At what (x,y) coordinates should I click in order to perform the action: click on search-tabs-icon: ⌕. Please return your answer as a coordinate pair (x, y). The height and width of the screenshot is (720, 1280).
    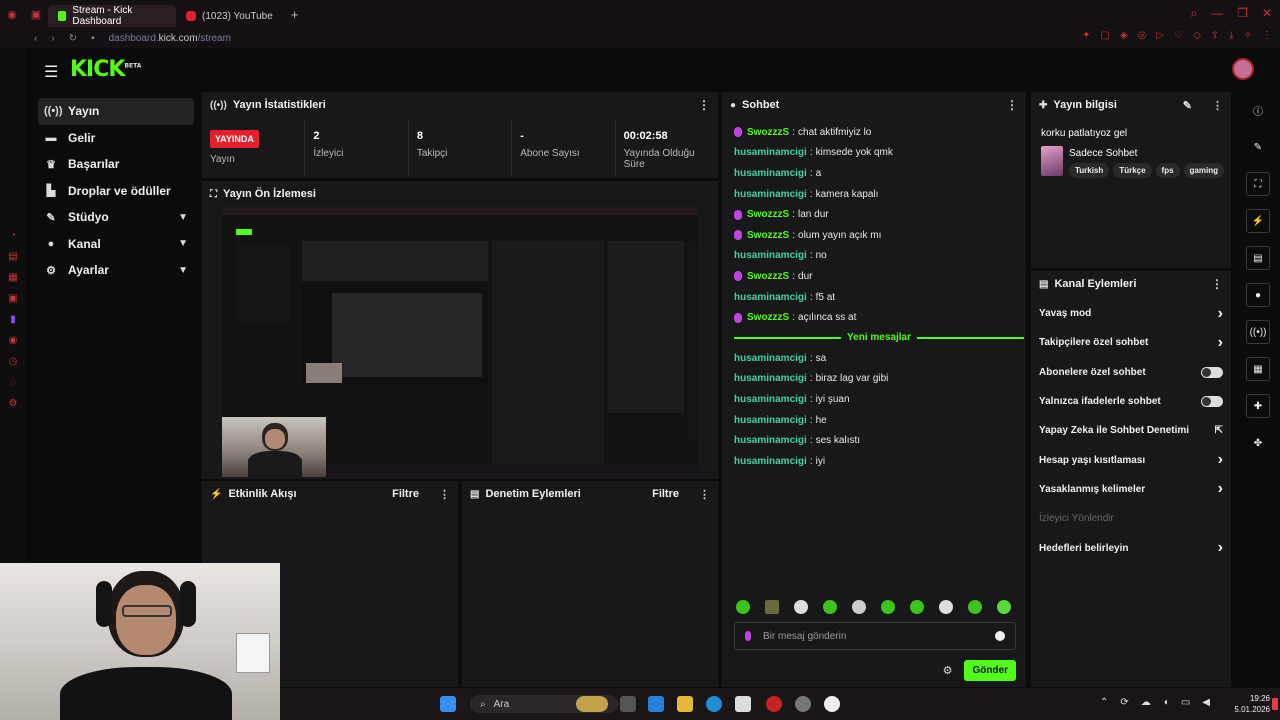
    Looking at the image, I should click on (1193, 13).